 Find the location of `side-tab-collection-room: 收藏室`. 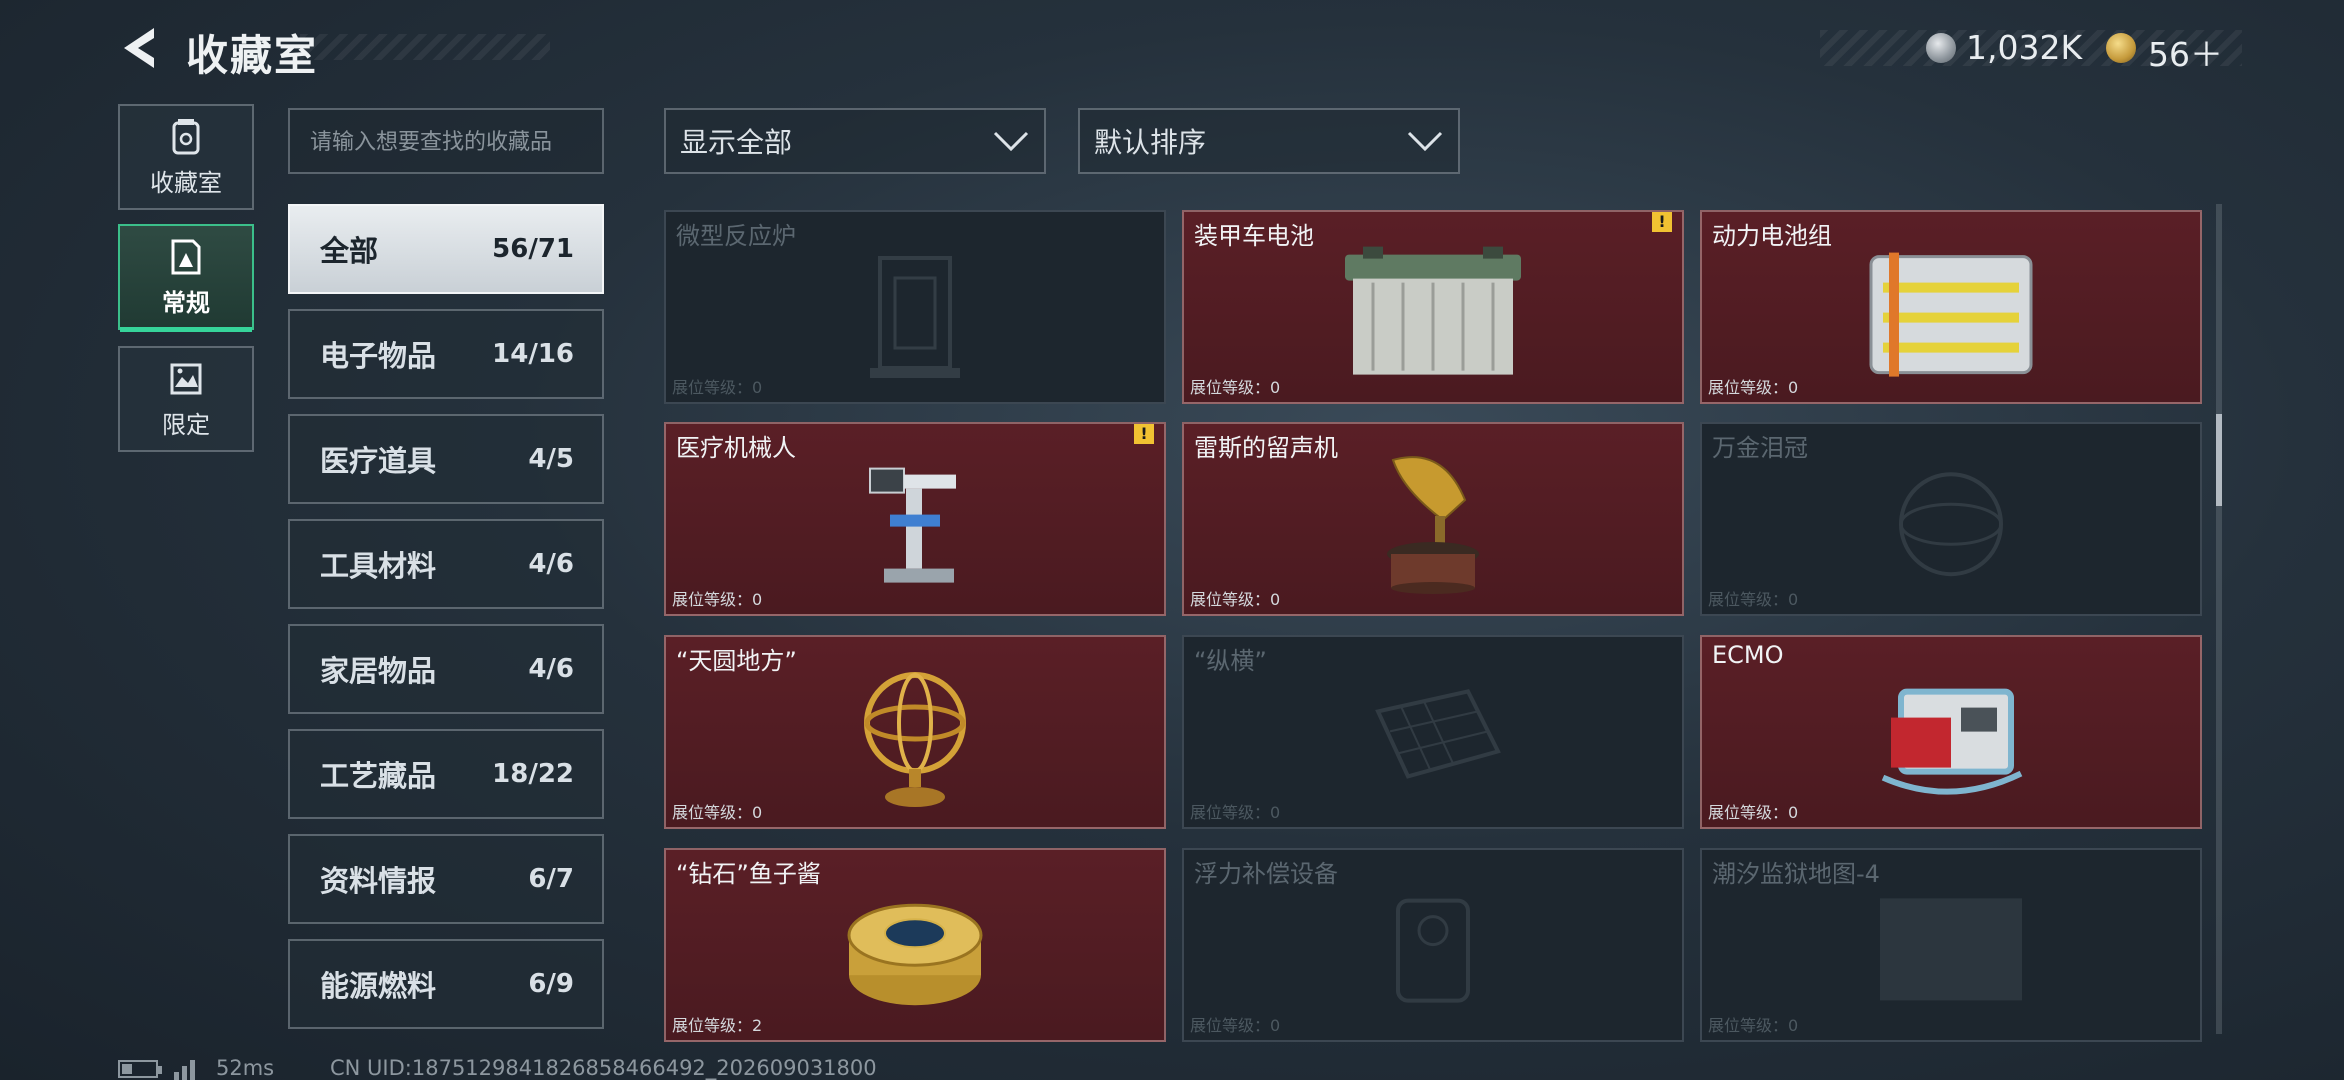

side-tab-collection-room: 收藏室 is located at coordinates (186, 157).